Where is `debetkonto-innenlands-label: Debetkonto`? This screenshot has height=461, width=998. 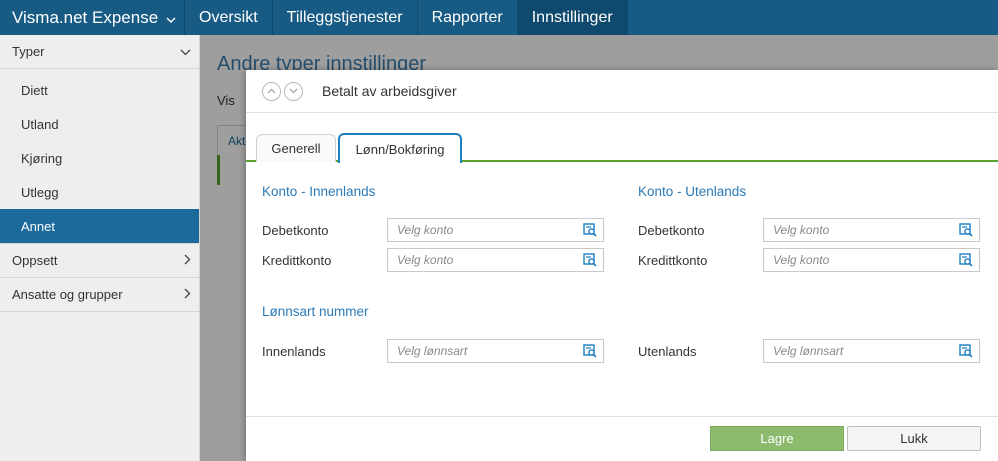
debetkonto-innenlands-label: Debetkonto is located at coordinates (295, 230).